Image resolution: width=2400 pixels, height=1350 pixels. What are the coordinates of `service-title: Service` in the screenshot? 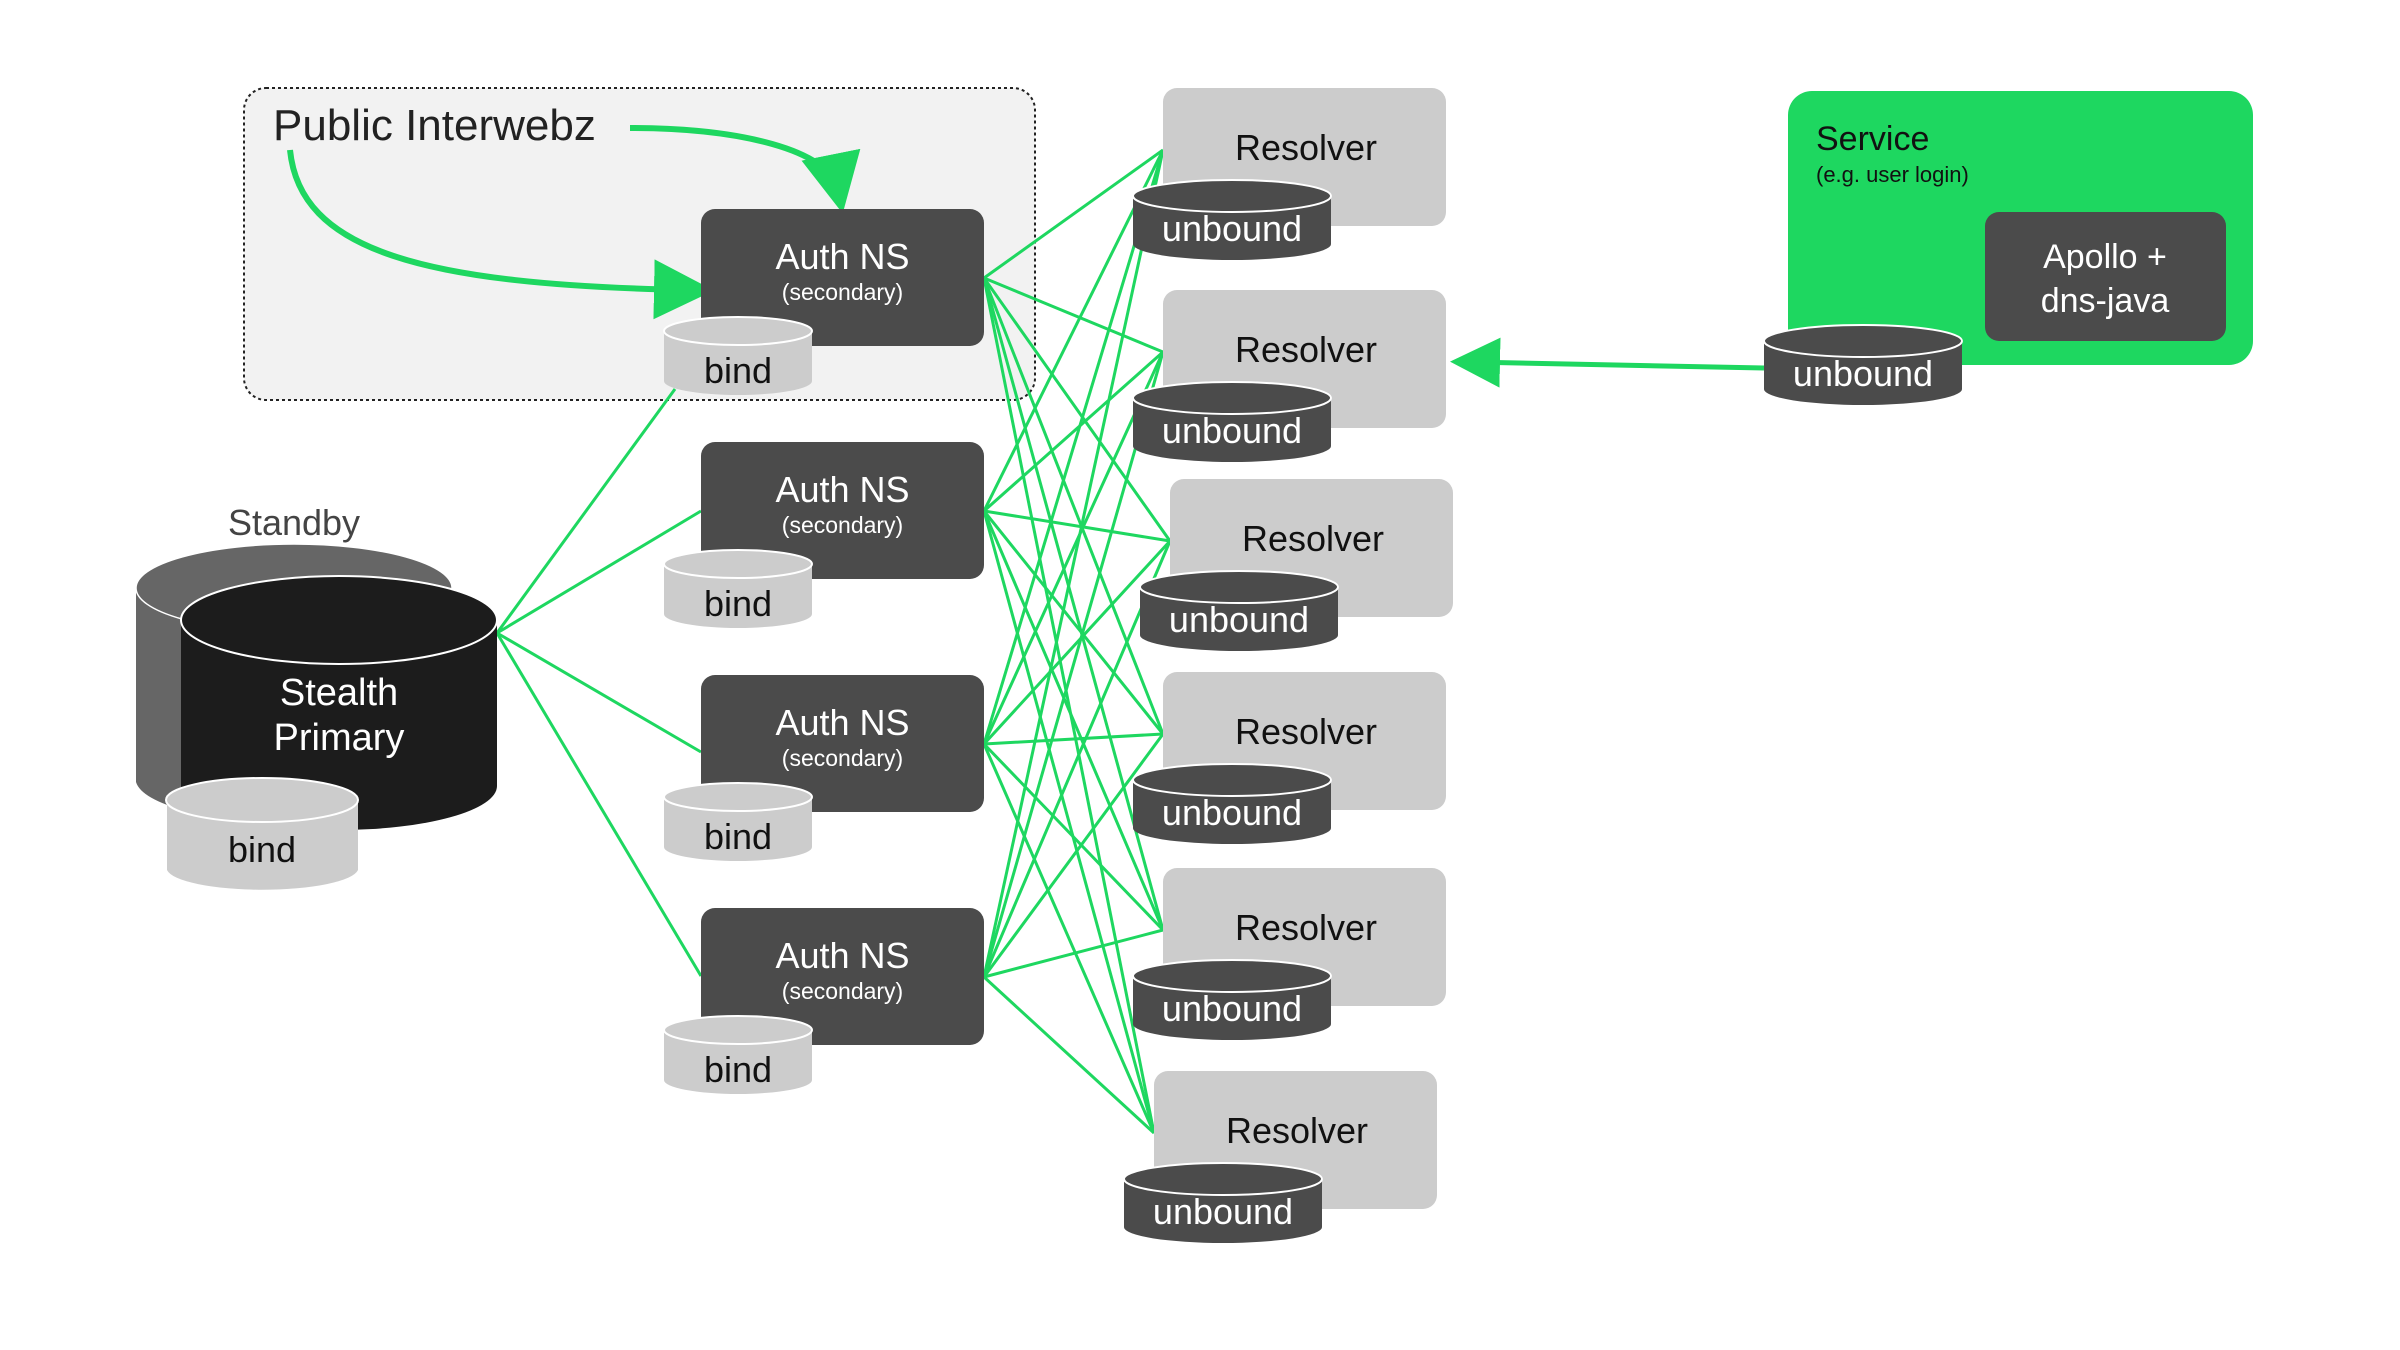 It's located at (1872, 139).